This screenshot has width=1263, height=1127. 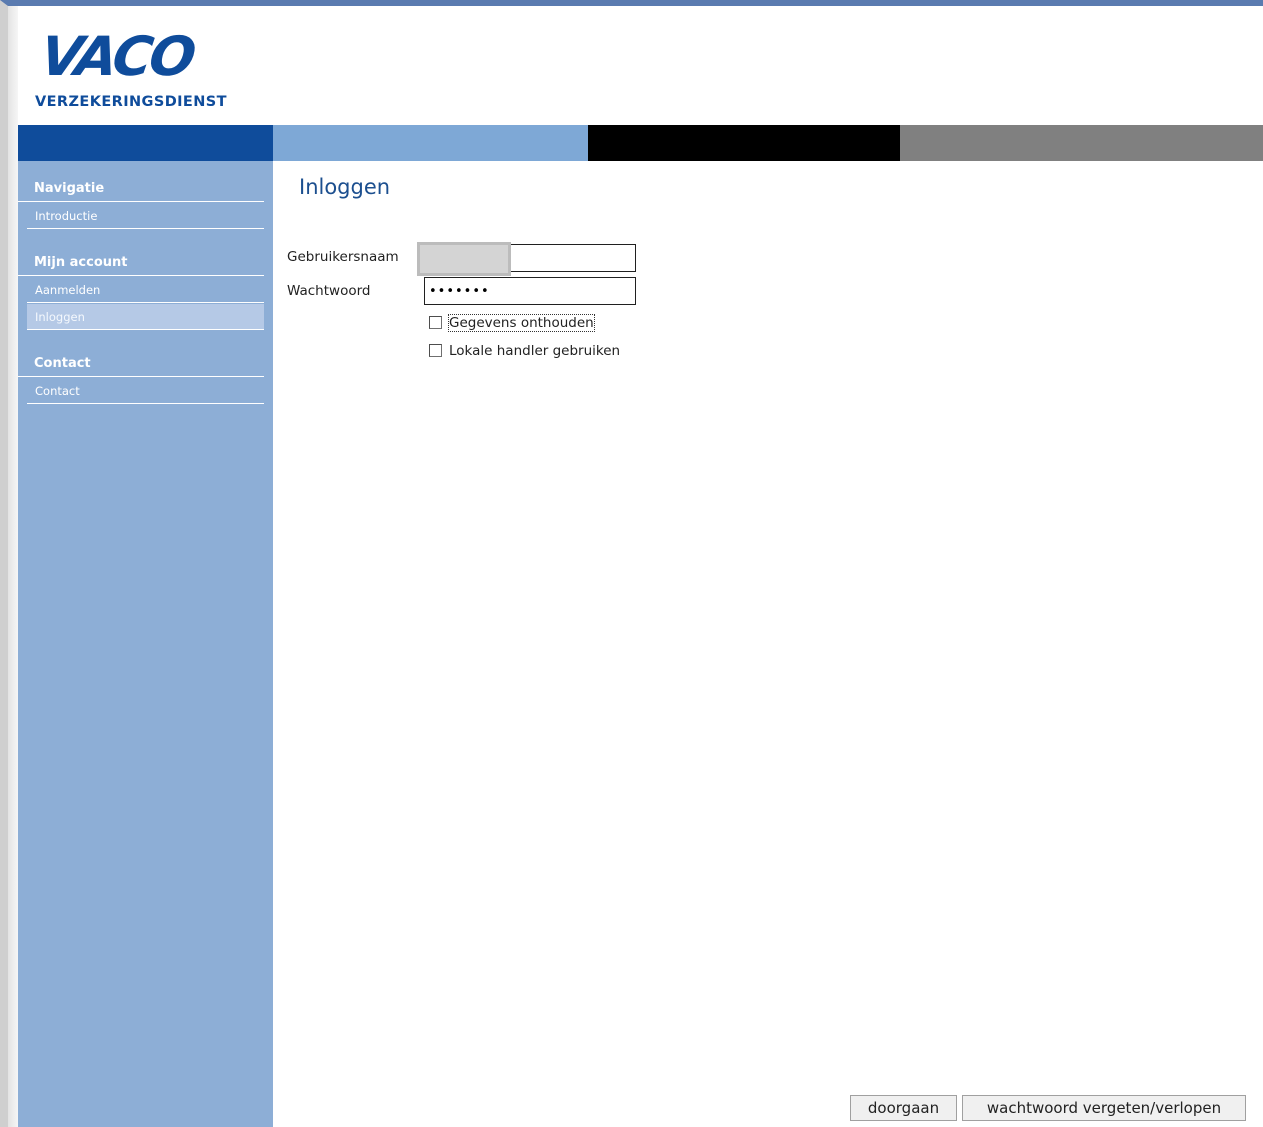 What do you see at coordinates (430, 143) in the screenshot?
I see `header-band-light-blue` at bounding box center [430, 143].